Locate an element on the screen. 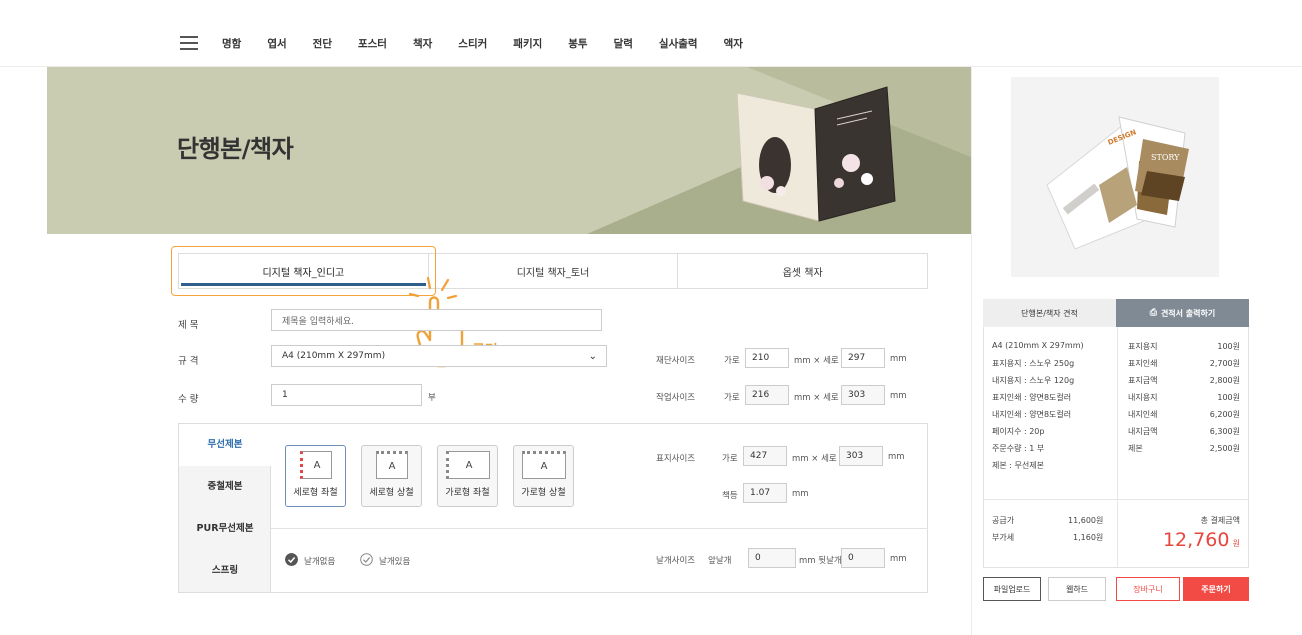 This screenshot has height=635, width=1302. spec-line: 주문수량 : 1 부 is located at coordinates (1018, 448).